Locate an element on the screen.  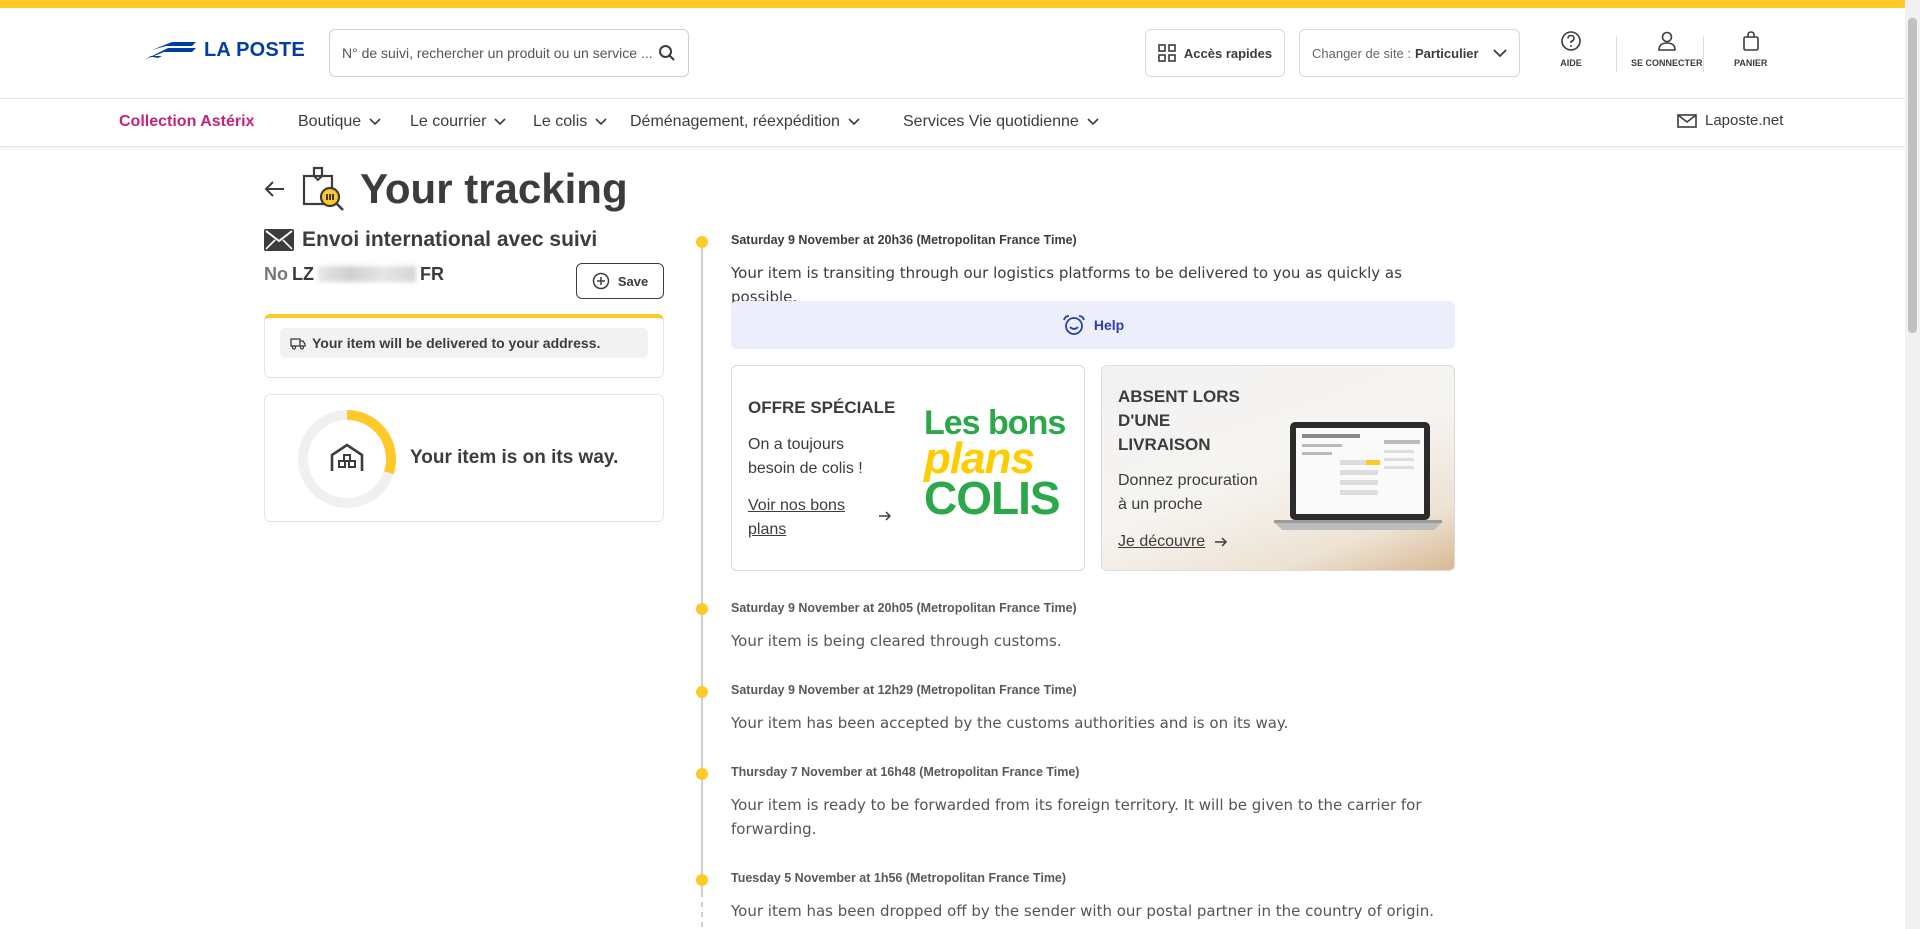
tracking-number: No LZ FR is located at coordinates (354, 274).